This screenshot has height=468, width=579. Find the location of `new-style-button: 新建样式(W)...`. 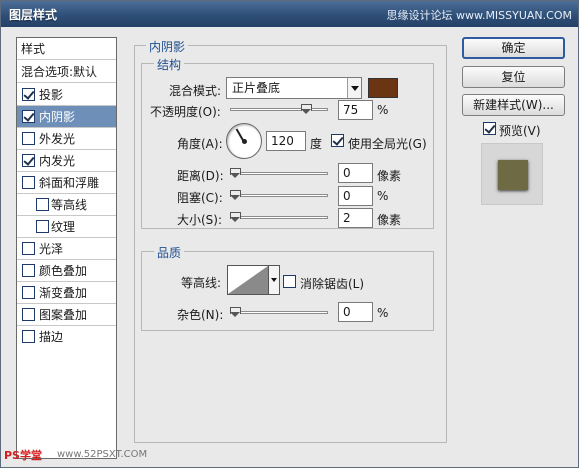

new-style-button: 新建样式(W)... is located at coordinates (513, 105).